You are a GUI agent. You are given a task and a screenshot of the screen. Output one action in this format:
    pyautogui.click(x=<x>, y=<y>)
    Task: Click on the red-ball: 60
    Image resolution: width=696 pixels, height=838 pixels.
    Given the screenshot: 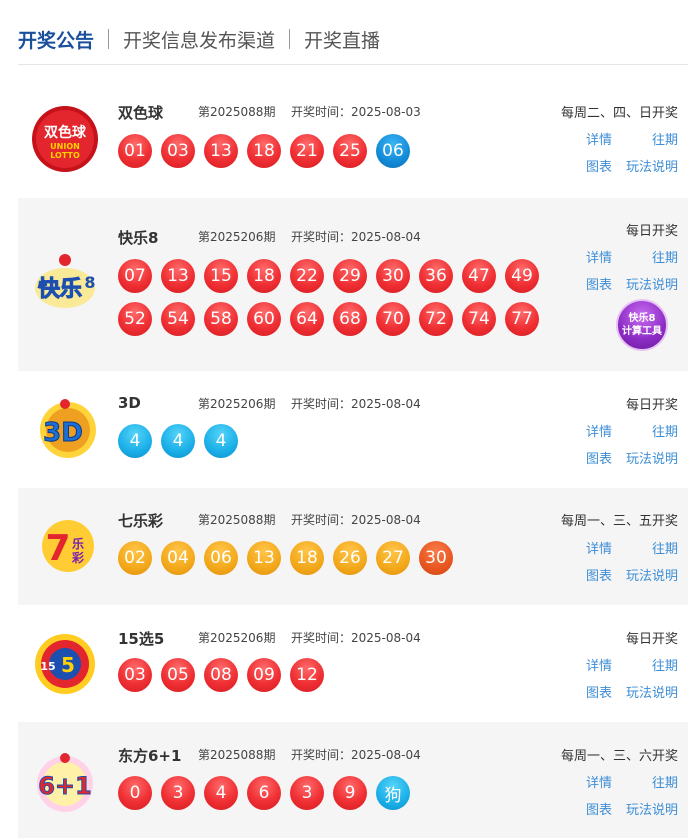 What is the action you would take?
    pyautogui.click(x=264, y=319)
    